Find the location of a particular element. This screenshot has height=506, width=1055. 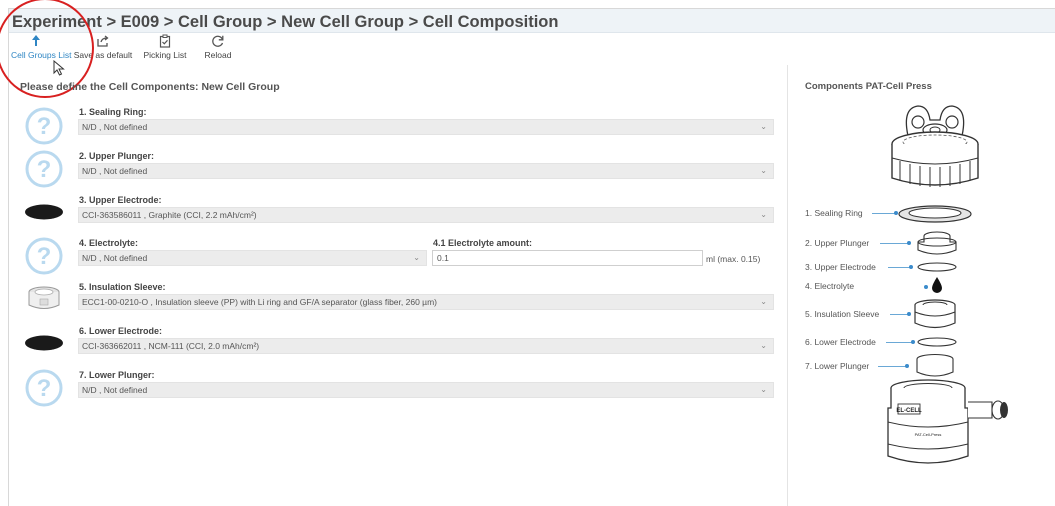

electrolyte-value: N/D , Not defined is located at coordinates (115, 258).